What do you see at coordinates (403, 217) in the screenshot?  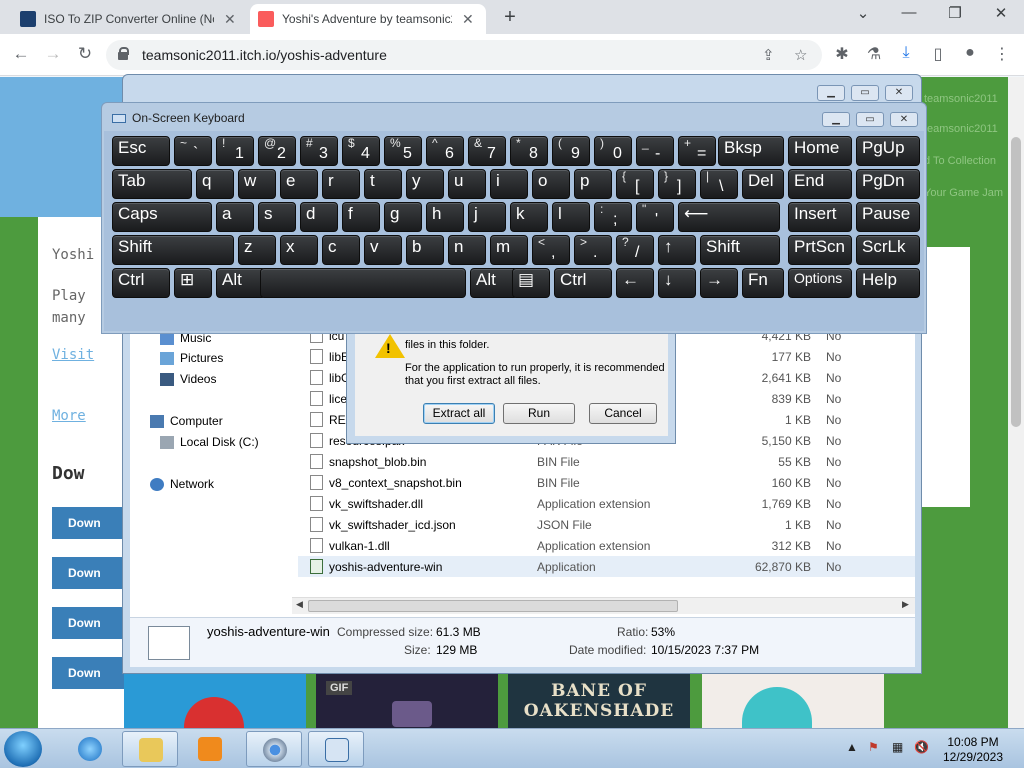 I see `osk-key-g: g` at bounding box center [403, 217].